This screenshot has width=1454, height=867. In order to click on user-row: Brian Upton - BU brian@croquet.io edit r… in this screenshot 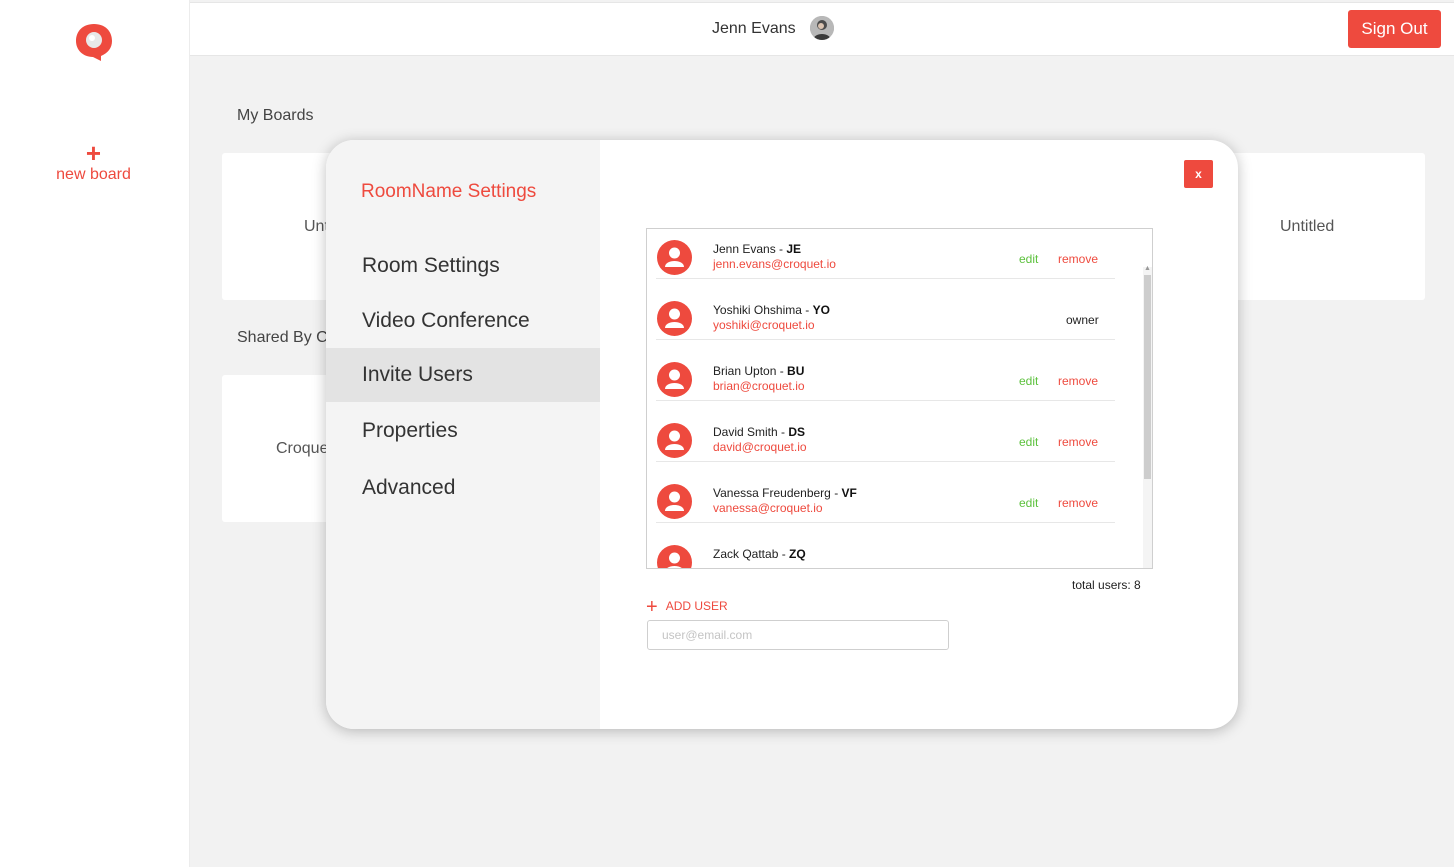, I will do `click(885, 370)`.